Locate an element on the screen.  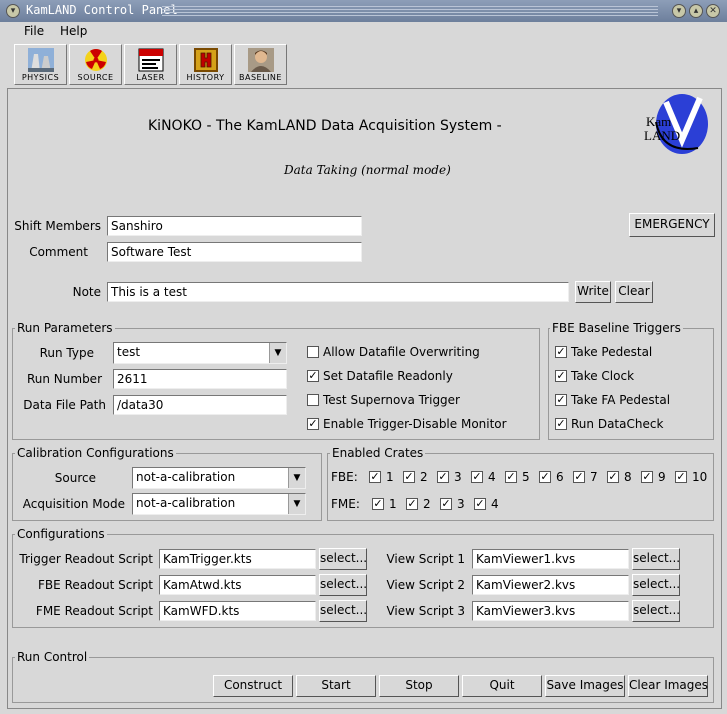
run-number-field: 2611 is located at coordinates (200, 379).